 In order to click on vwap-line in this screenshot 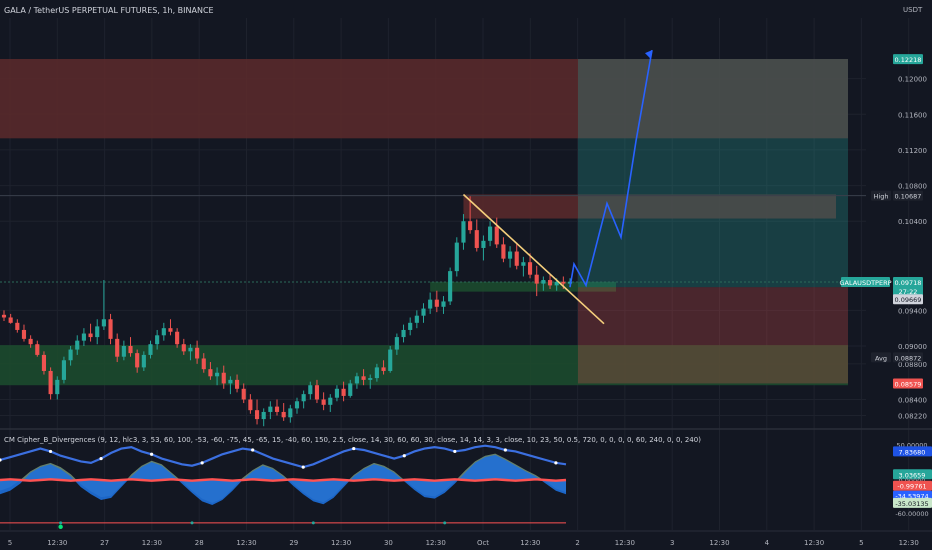, I will do `click(283, 480)`.